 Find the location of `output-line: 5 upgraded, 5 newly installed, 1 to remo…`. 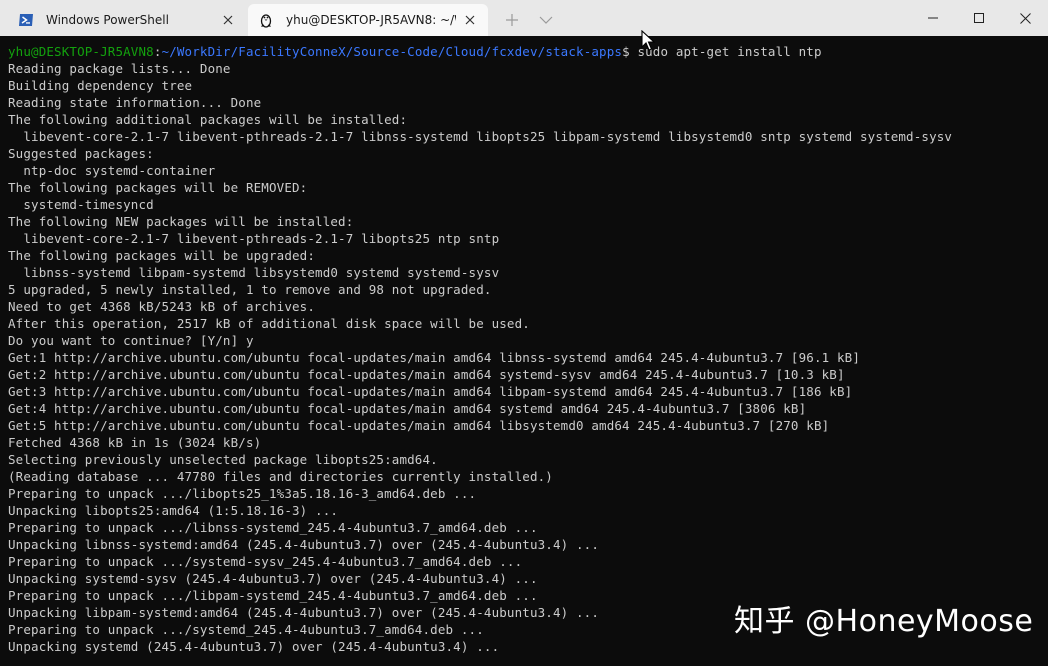

output-line: 5 upgraded, 5 newly installed, 1 to remo… is located at coordinates (250, 289).